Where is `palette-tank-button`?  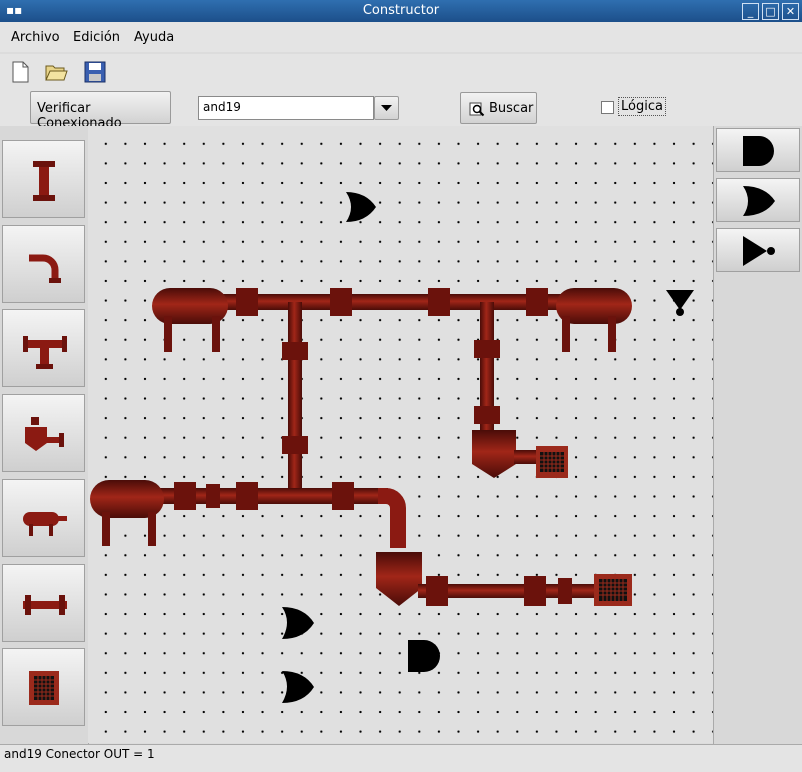
palette-tank-button is located at coordinates (43, 518).